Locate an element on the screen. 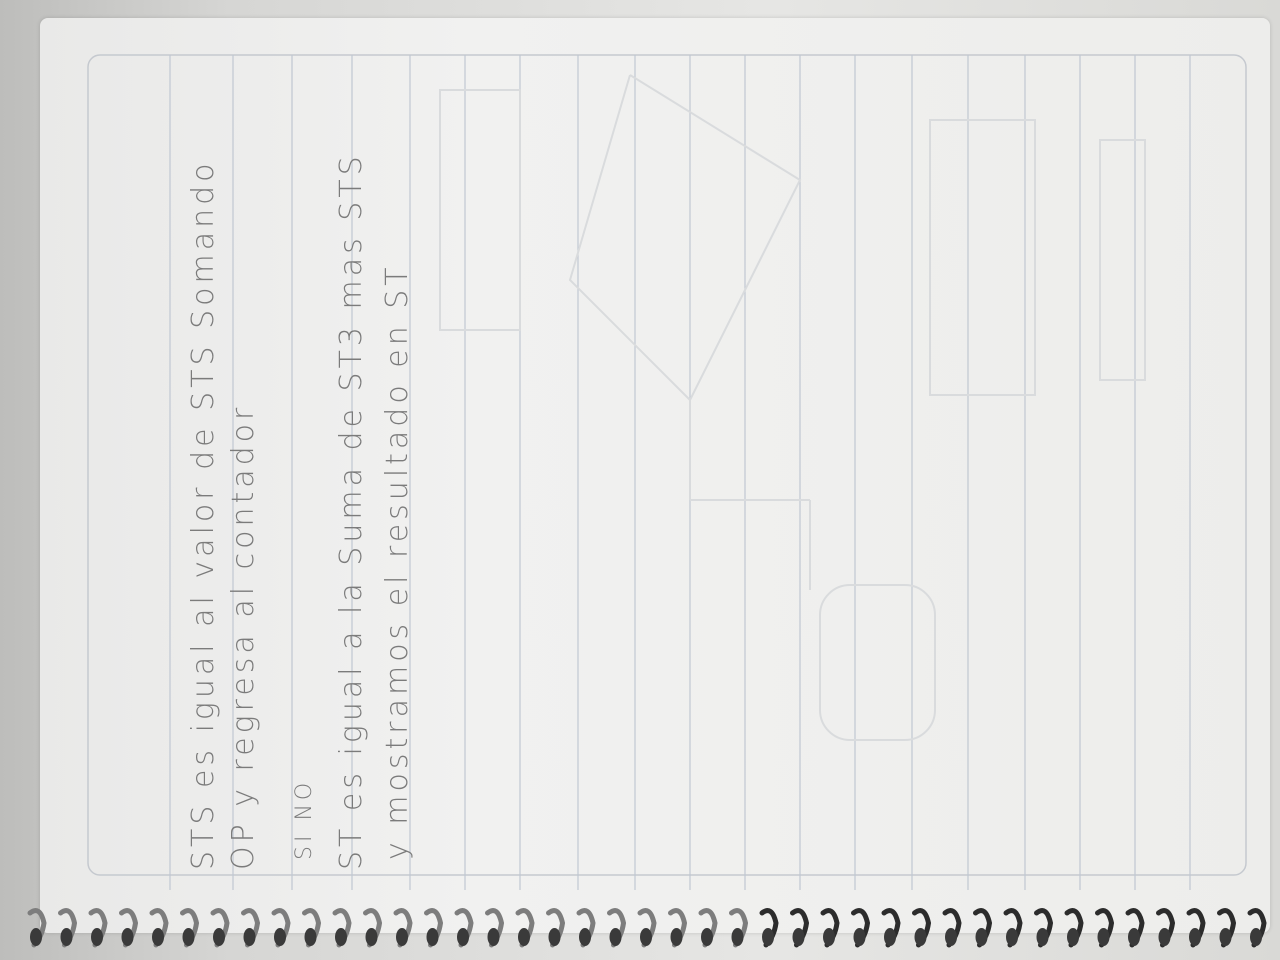  note-line-4: ST es igual a la Suma de ST3 mas STS is located at coordinates (351, 511).